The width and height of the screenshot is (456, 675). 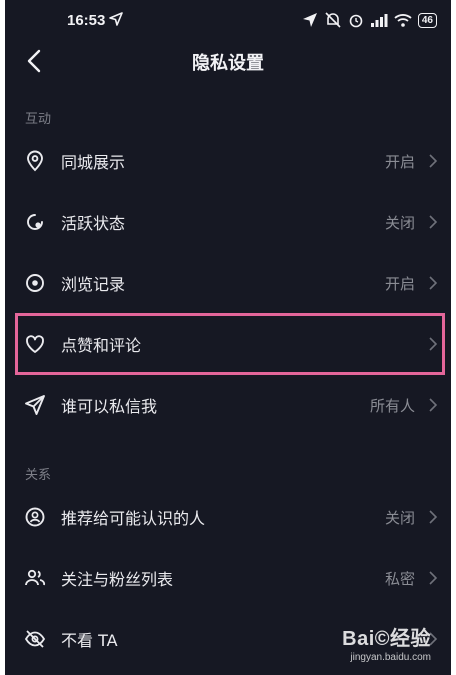 I want to click on status-time: 16:53, so click(x=86, y=20).